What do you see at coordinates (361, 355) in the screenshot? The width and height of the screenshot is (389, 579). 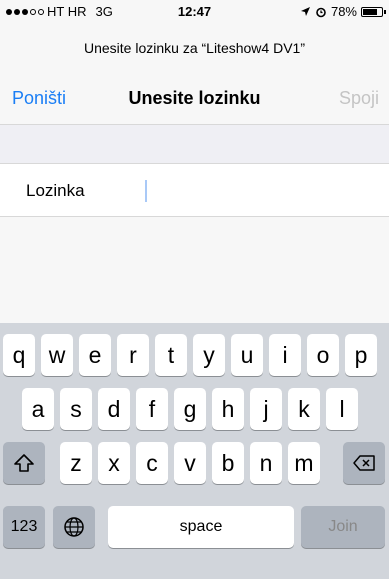 I see `key-p: p` at bounding box center [361, 355].